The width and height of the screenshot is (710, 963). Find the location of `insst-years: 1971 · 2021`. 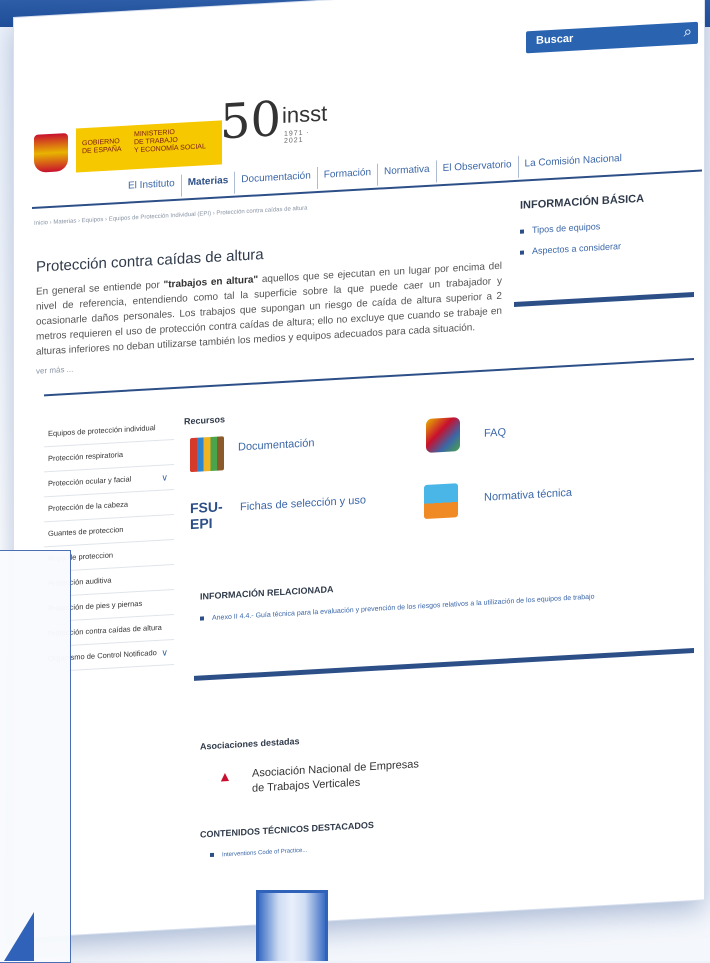

insst-years: 1971 · 2021 is located at coordinates (297, 137).